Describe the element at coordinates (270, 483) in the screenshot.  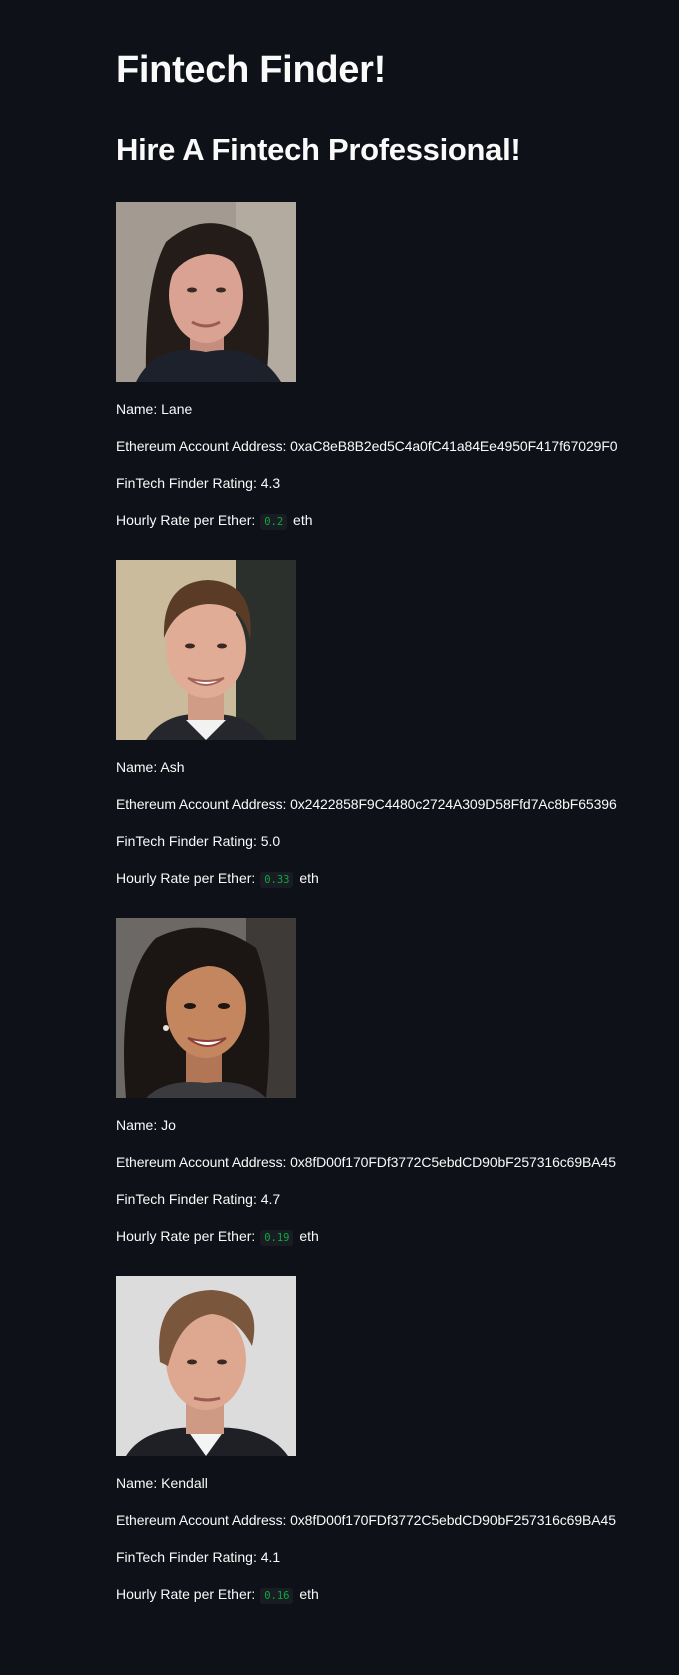
I see `candidate-rating: 4.3` at that location.